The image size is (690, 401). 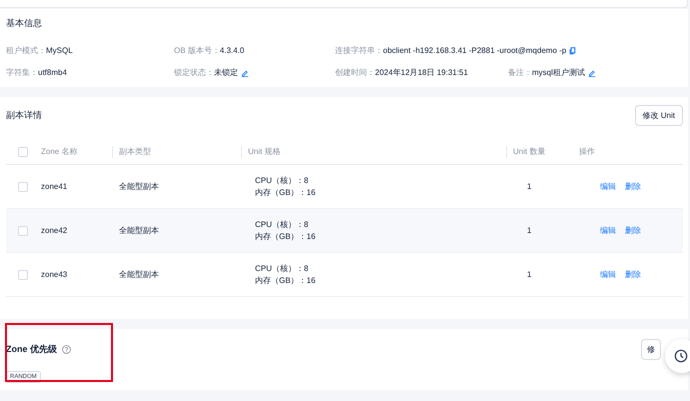 What do you see at coordinates (232, 50) in the screenshot?
I see `field-value: 4.3.4.0` at bounding box center [232, 50].